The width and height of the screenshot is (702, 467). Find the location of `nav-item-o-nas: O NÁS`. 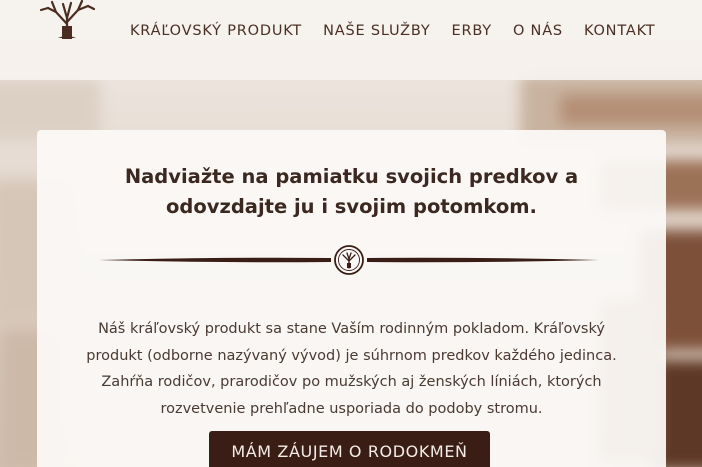

nav-item-o-nas: O NÁS is located at coordinates (538, 31).